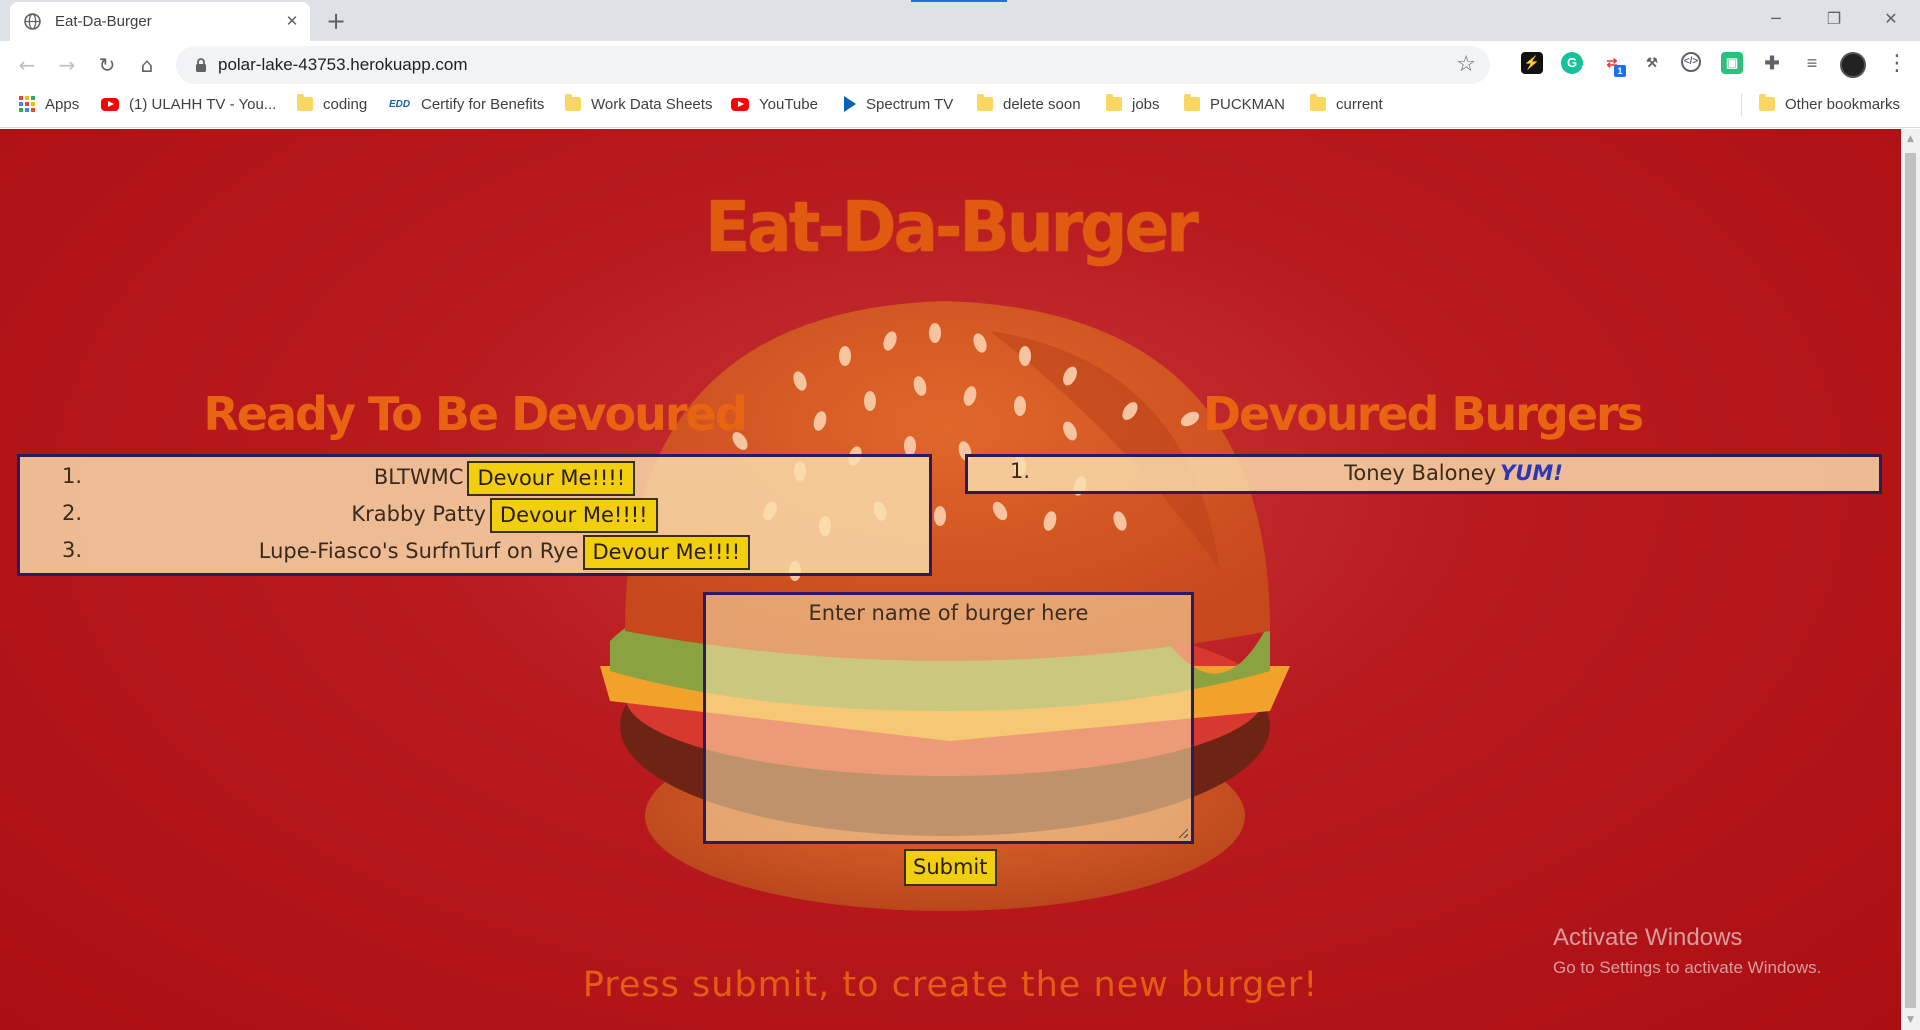 Image resolution: width=1920 pixels, height=1030 pixels. I want to click on burger-name-textarea: Enter name of burger here, so click(948, 718).